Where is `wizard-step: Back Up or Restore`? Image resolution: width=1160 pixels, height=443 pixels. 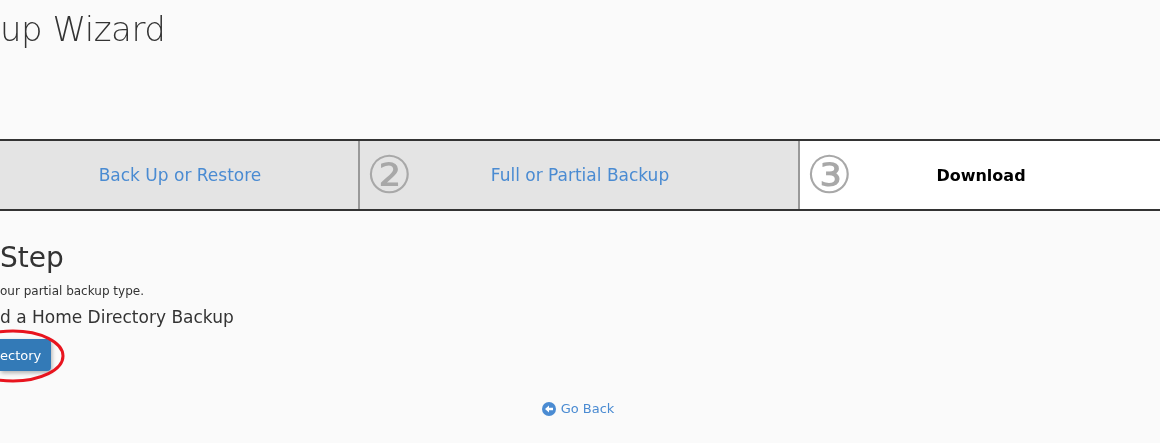 wizard-step: Back Up or Restore is located at coordinates (179, 175).